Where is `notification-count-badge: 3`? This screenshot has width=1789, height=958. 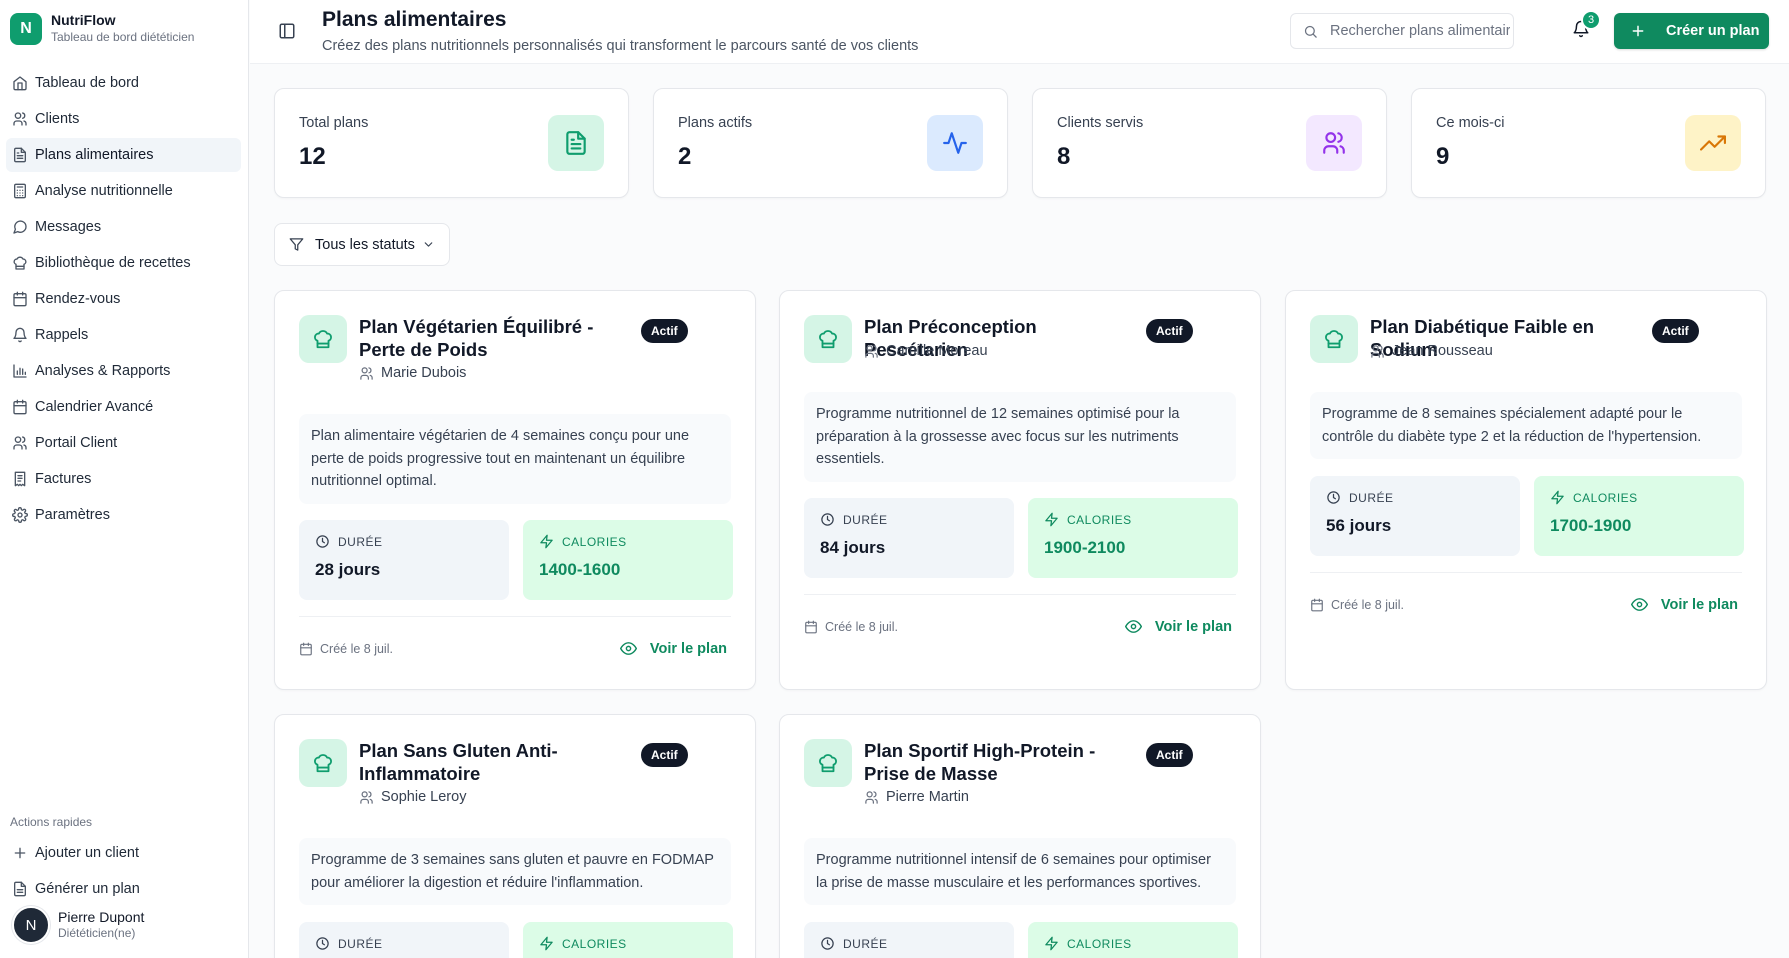 notification-count-badge: 3 is located at coordinates (1591, 20).